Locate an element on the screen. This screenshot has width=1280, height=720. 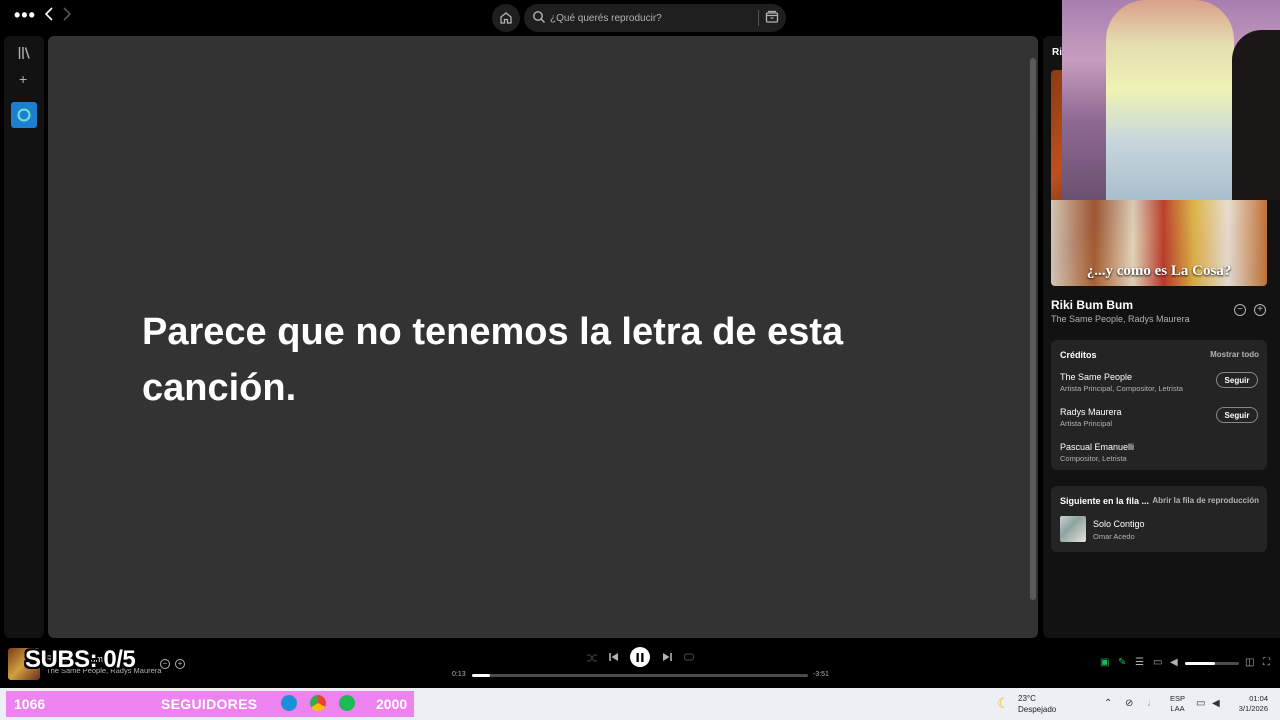
credit-role: Artista Principal, Compositor, Letrista is located at coordinates (1121, 388).